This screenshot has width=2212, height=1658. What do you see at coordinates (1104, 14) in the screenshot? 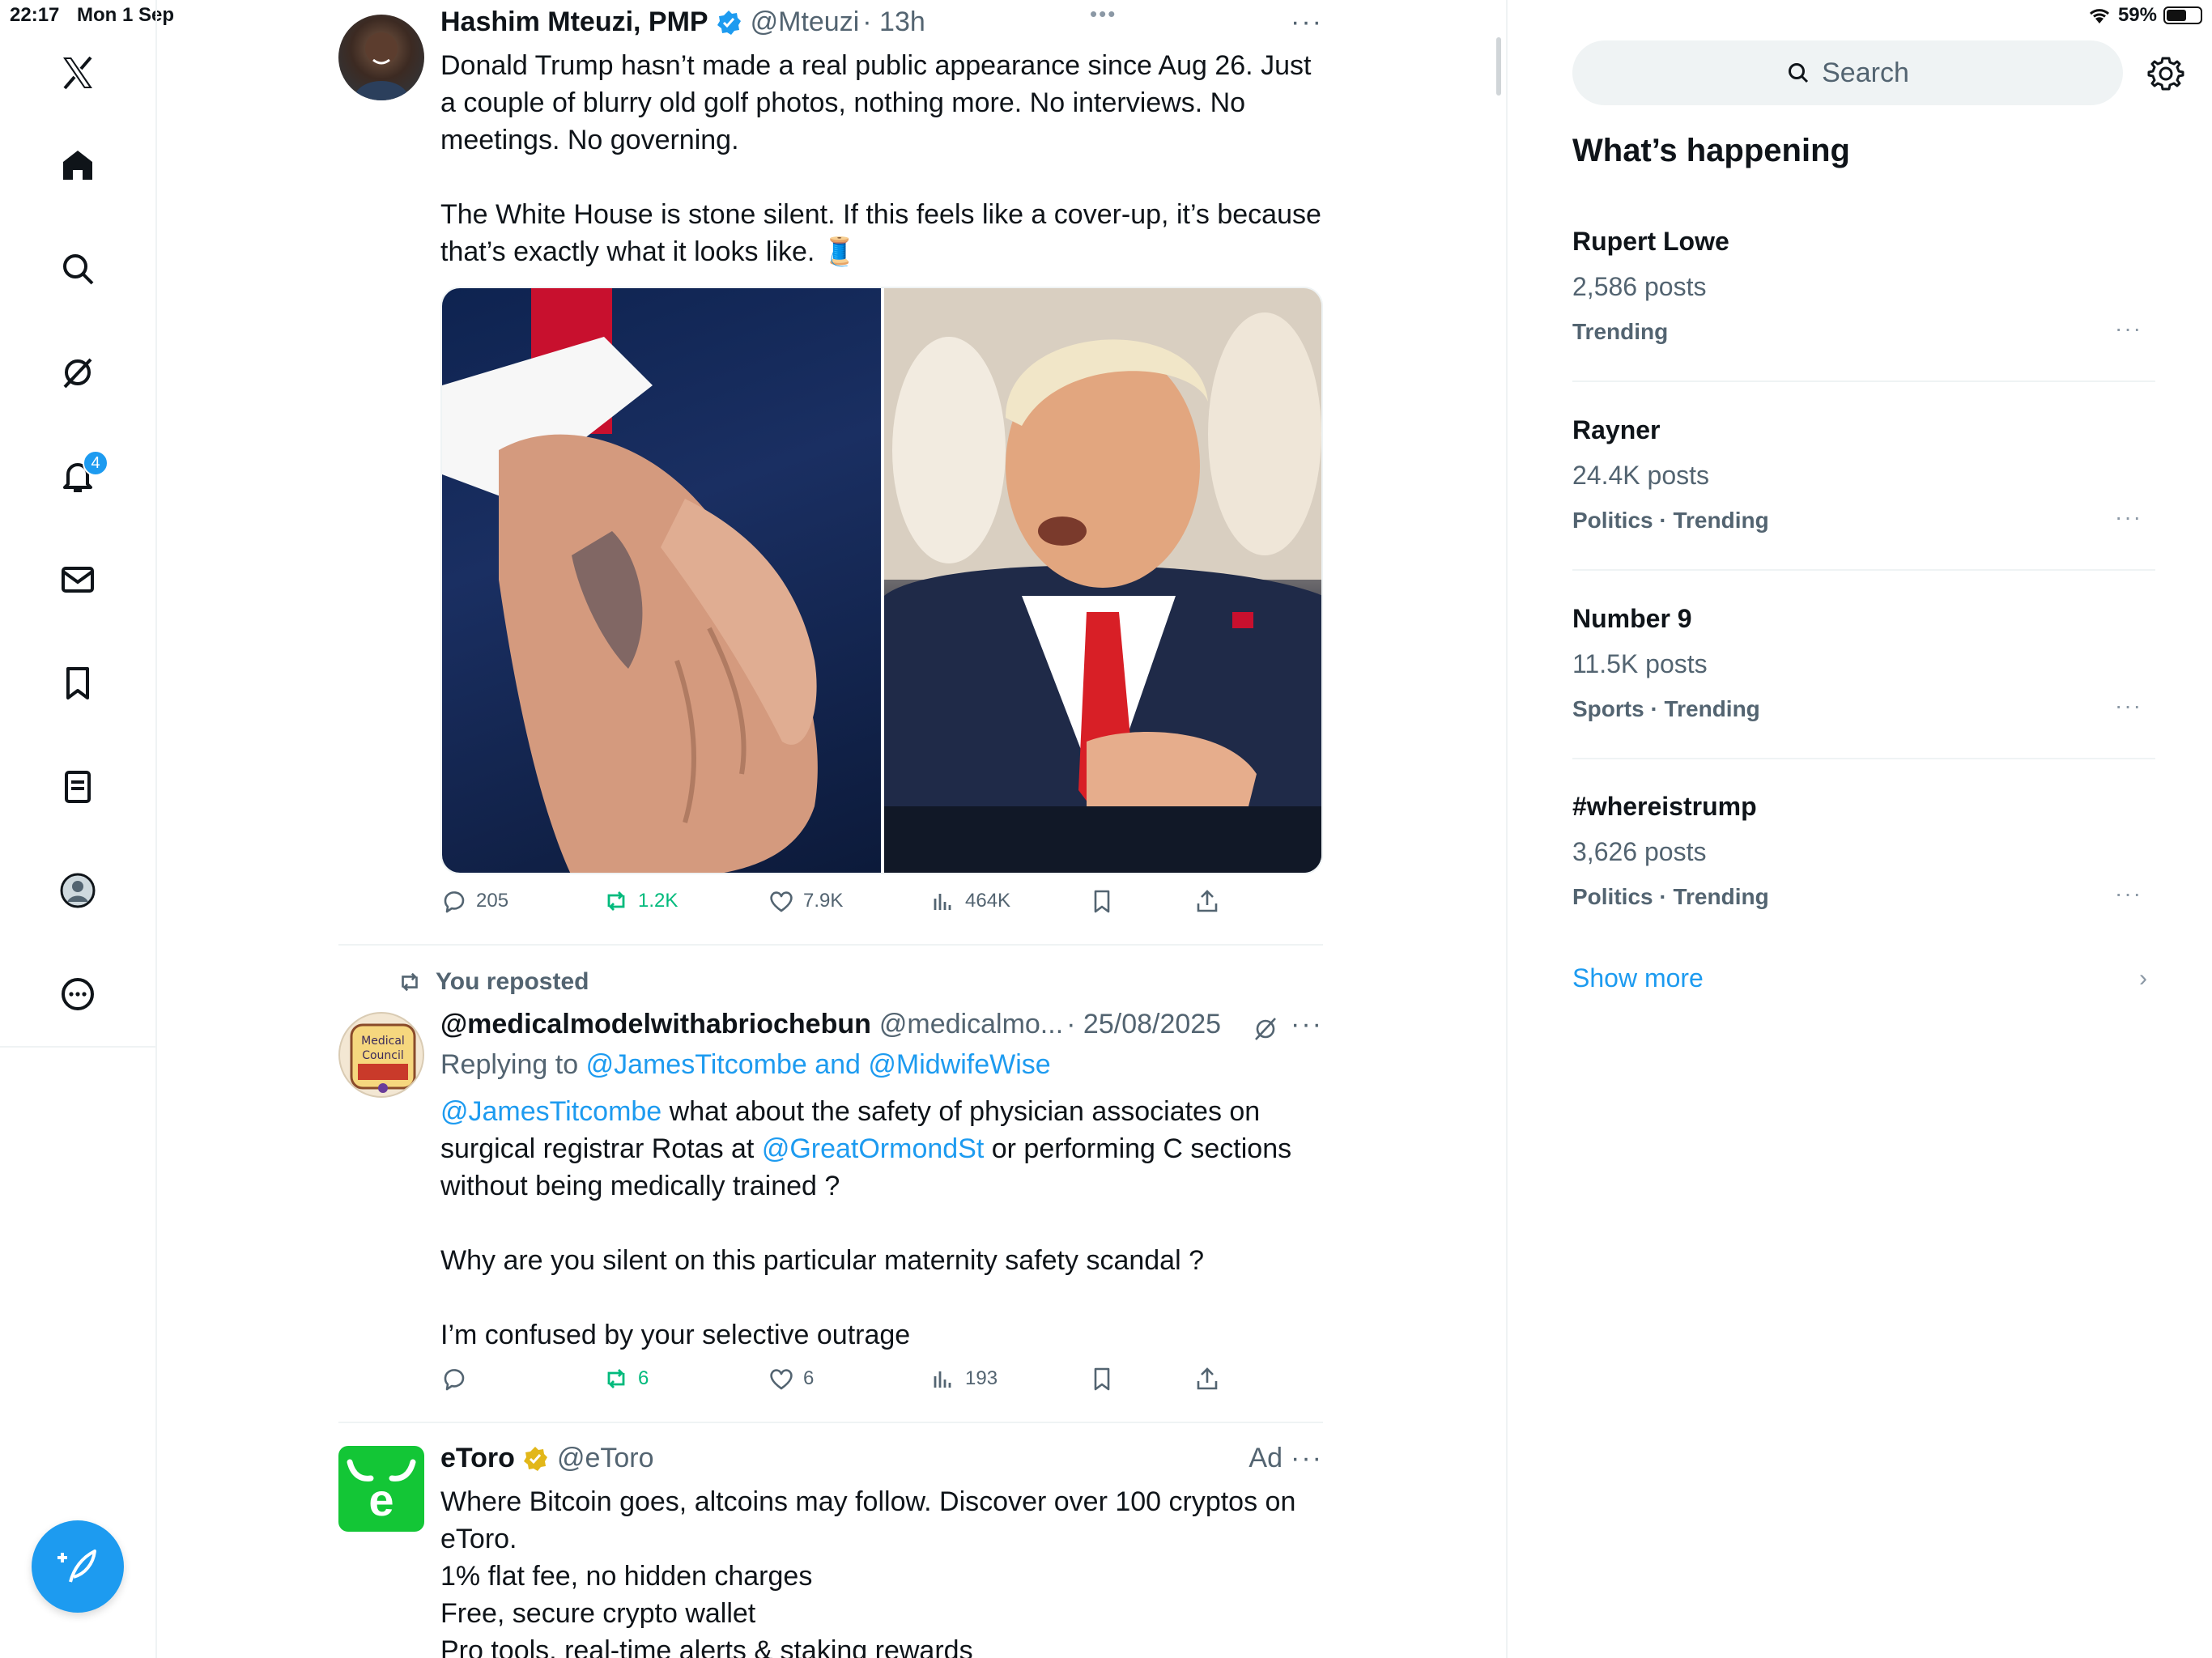
I see `top-dots: •••` at bounding box center [1104, 14].